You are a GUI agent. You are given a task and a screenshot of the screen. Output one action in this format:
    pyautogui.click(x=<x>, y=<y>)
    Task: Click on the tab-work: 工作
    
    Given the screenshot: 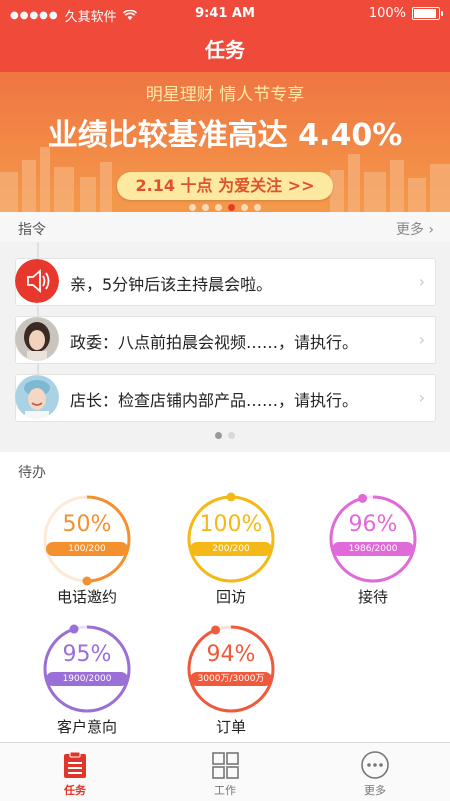 What is the action you would take?
    pyautogui.click(x=225, y=772)
    